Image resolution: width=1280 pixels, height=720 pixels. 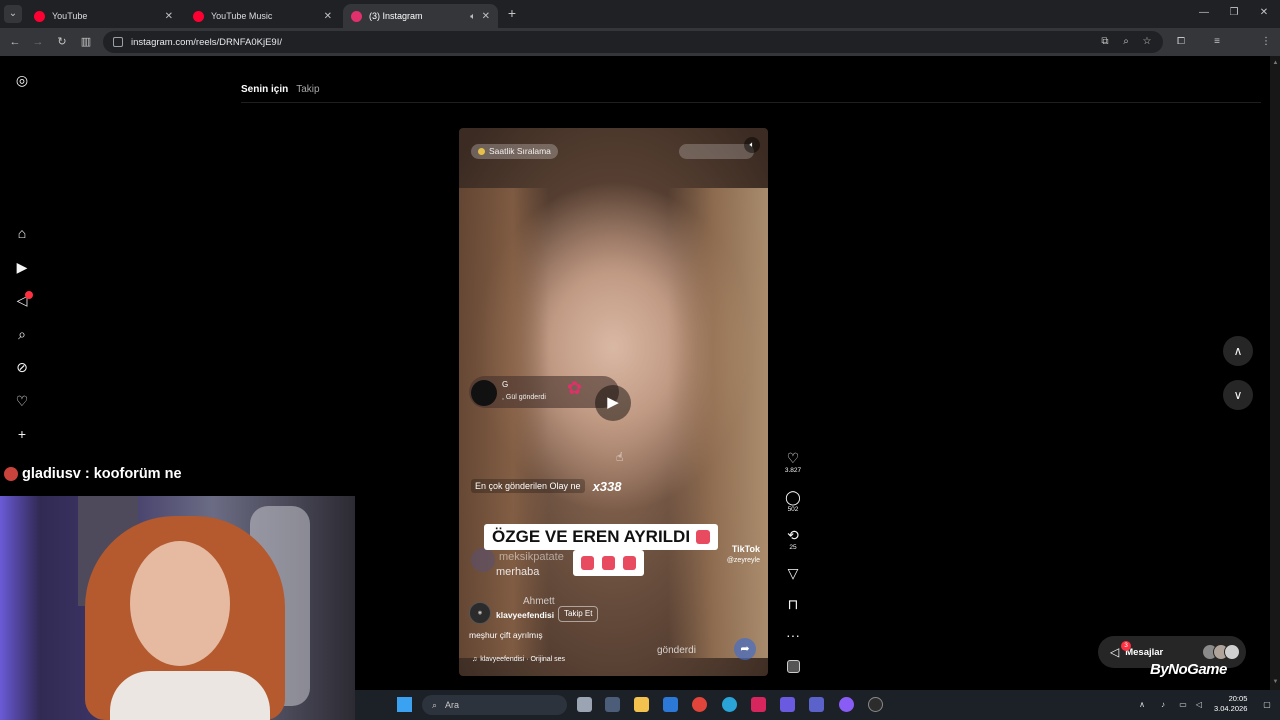 I want to click on gift-text: , Gül gönderdi, so click(x=524, y=397).